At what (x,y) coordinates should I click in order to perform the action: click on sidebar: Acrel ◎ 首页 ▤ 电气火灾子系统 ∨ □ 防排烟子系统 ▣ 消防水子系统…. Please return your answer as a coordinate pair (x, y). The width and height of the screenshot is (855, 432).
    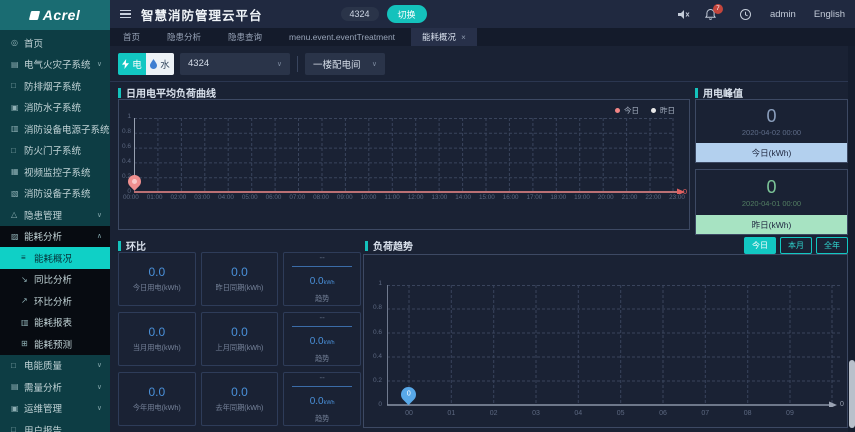
    Looking at the image, I should click on (55, 216).